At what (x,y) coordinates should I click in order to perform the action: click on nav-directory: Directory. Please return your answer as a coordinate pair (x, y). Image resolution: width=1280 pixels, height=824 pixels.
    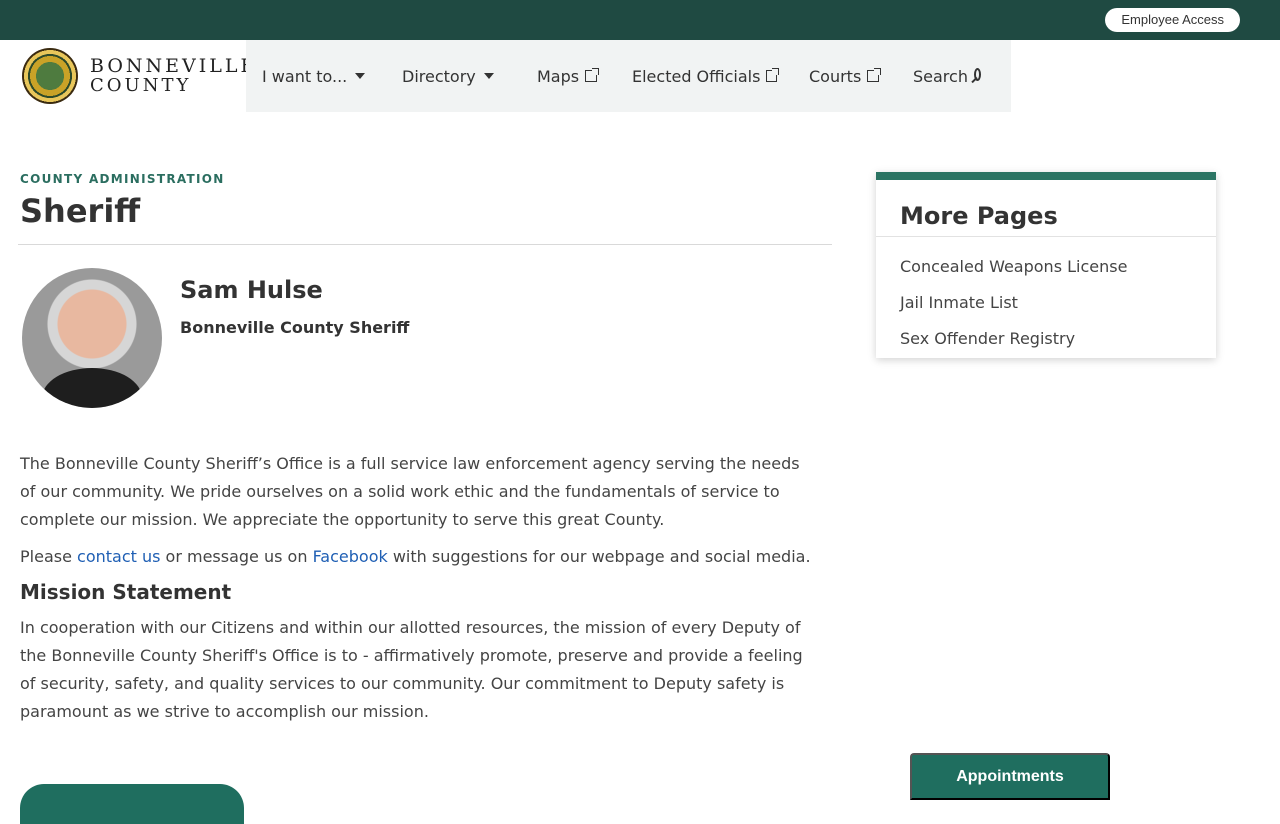
    Looking at the image, I should click on (453, 76).